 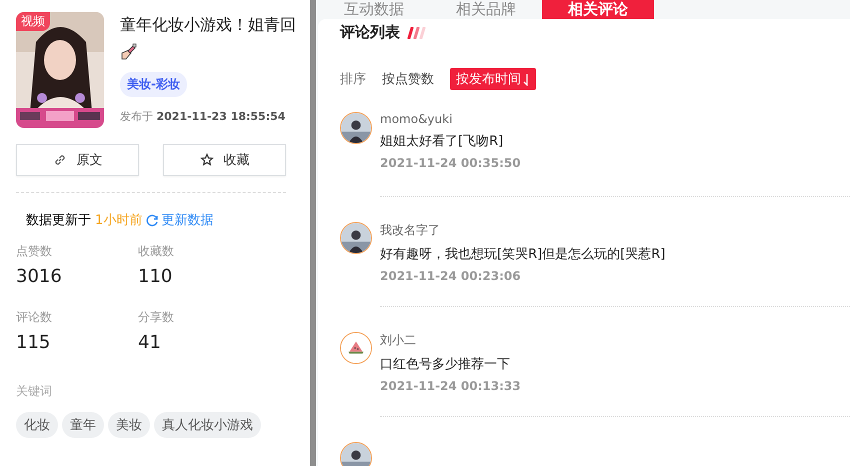 What do you see at coordinates (153, 220) in the screenshot?
I see `refresh-icon` at bounding box center [153, 220].